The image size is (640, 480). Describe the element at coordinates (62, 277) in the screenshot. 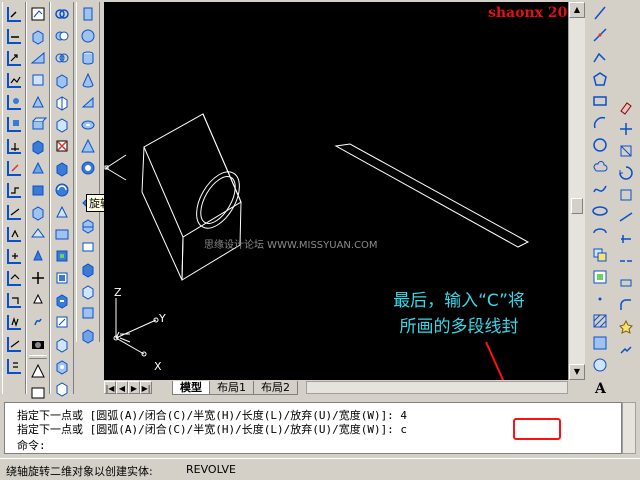

I see `color-edges-icon` at that location.